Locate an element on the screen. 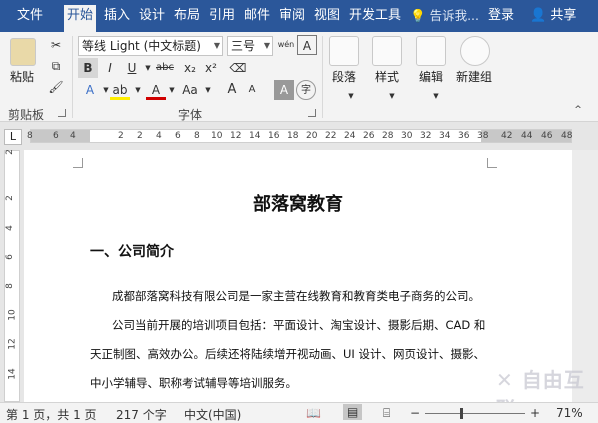  bold-button: B is located at coordinates (88, 68).